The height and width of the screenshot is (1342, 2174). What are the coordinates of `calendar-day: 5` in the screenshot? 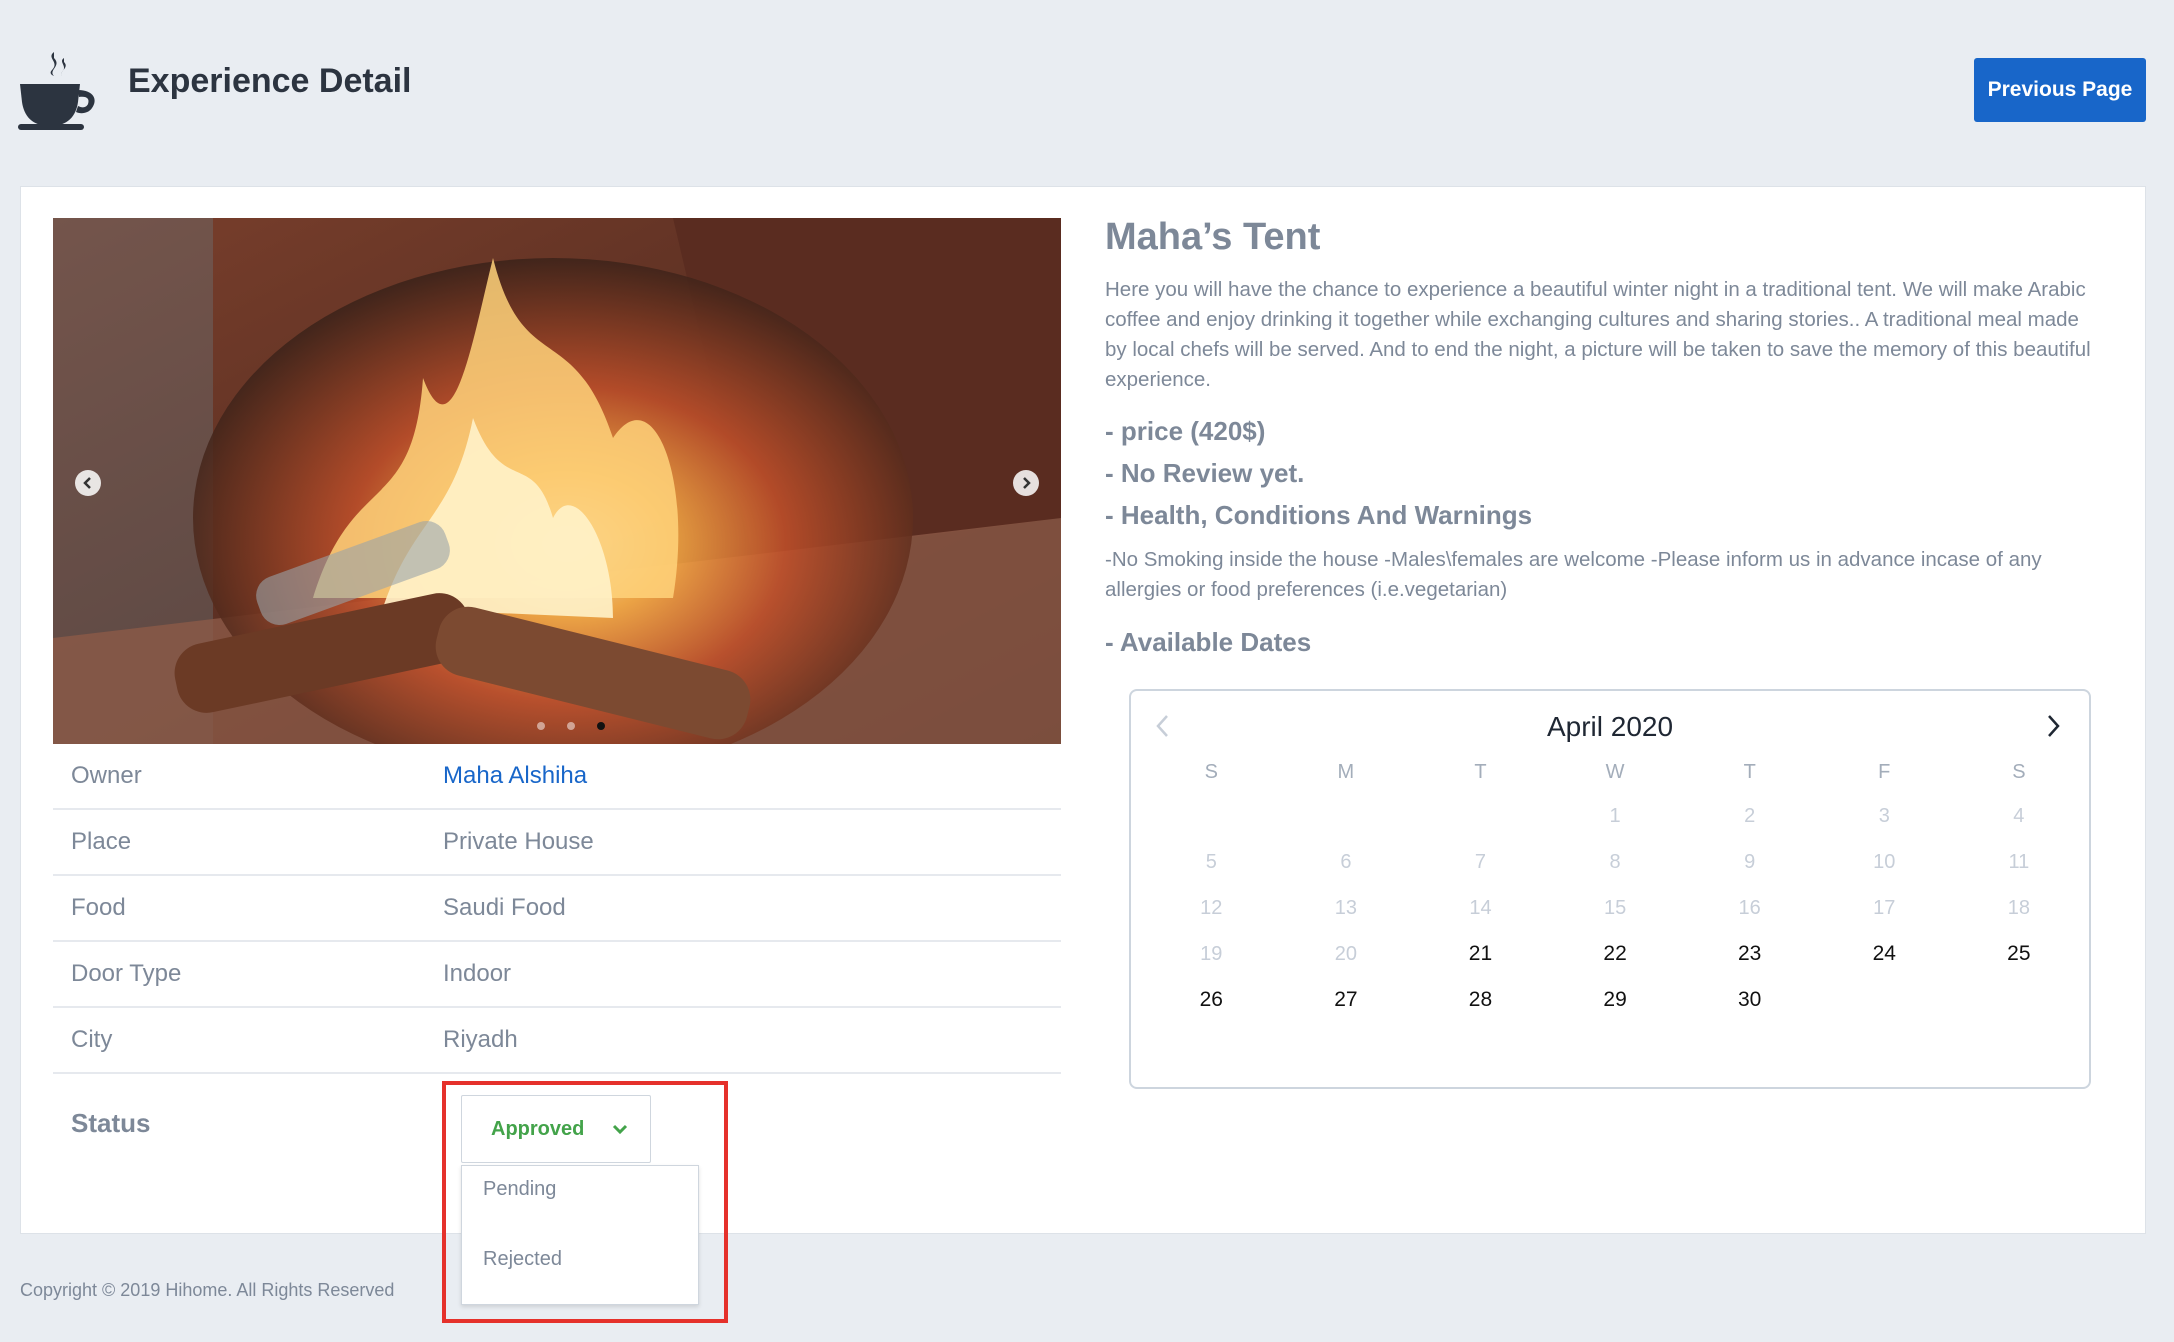 It's located at (1211, 861).